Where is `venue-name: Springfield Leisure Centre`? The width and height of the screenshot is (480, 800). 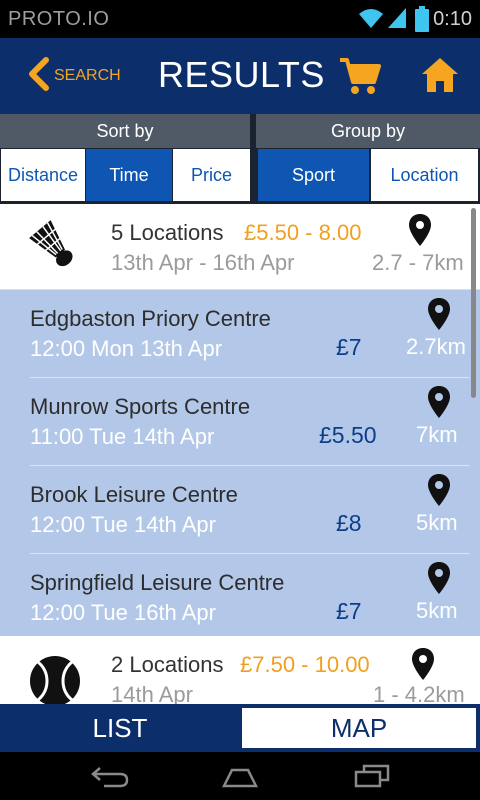
venue-name: Springfield Leisure Centre is located at coordinates (157, 582).